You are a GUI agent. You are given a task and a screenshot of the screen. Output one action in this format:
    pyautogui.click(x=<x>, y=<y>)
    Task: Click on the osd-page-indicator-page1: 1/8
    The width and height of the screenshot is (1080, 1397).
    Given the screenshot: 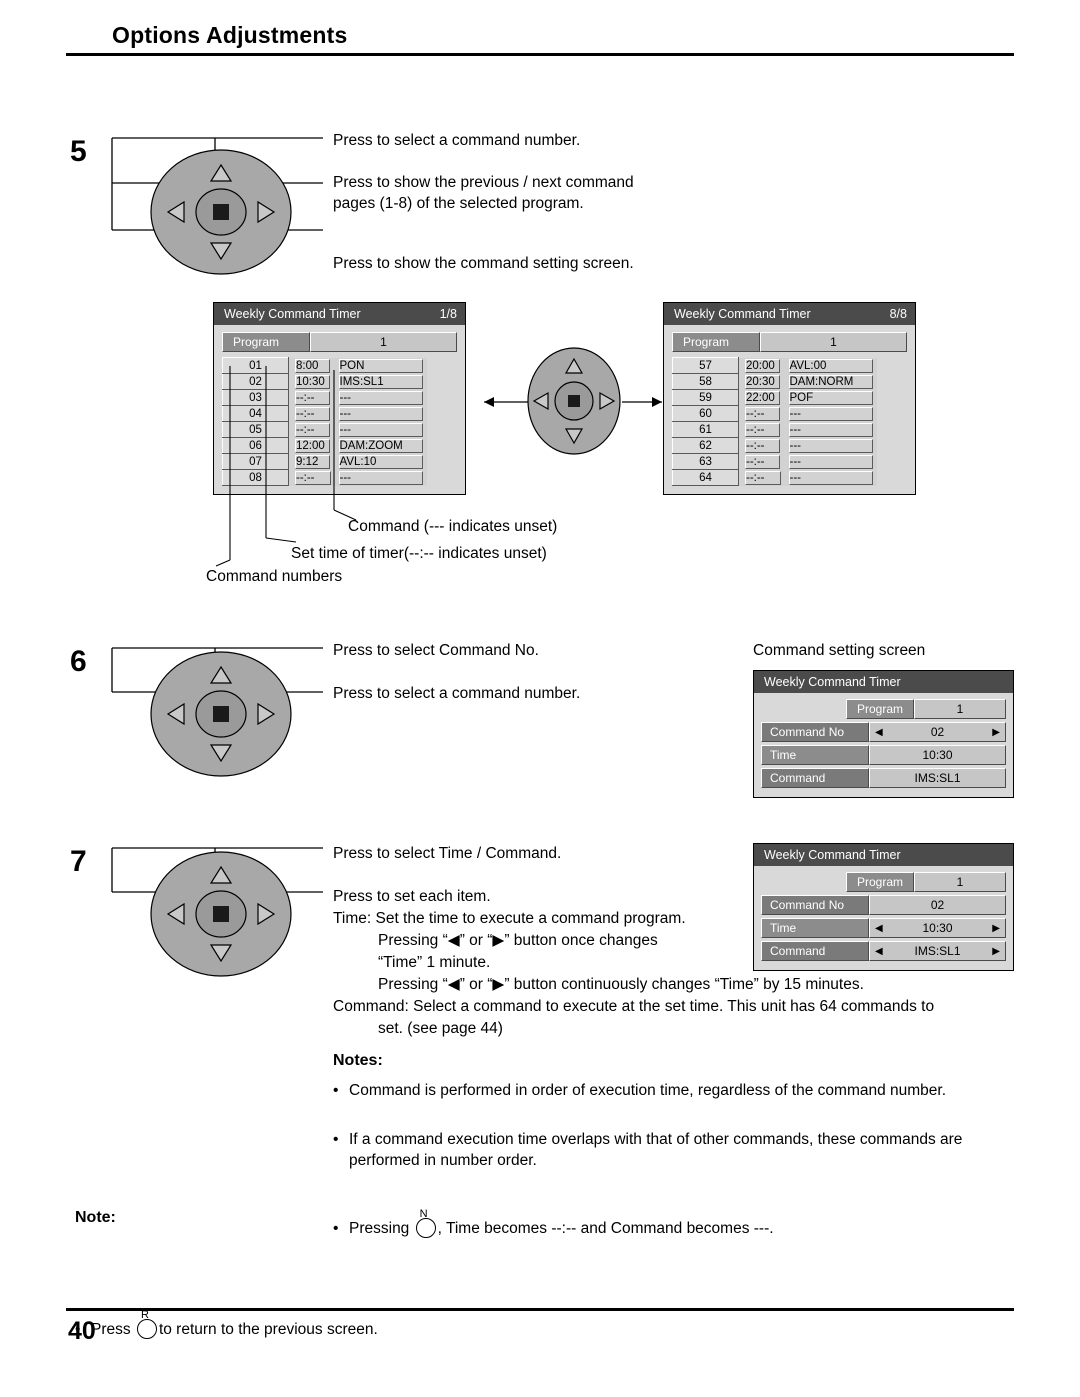 What is the action you would take?
    pyautogui.click(x=448, y=314)
    